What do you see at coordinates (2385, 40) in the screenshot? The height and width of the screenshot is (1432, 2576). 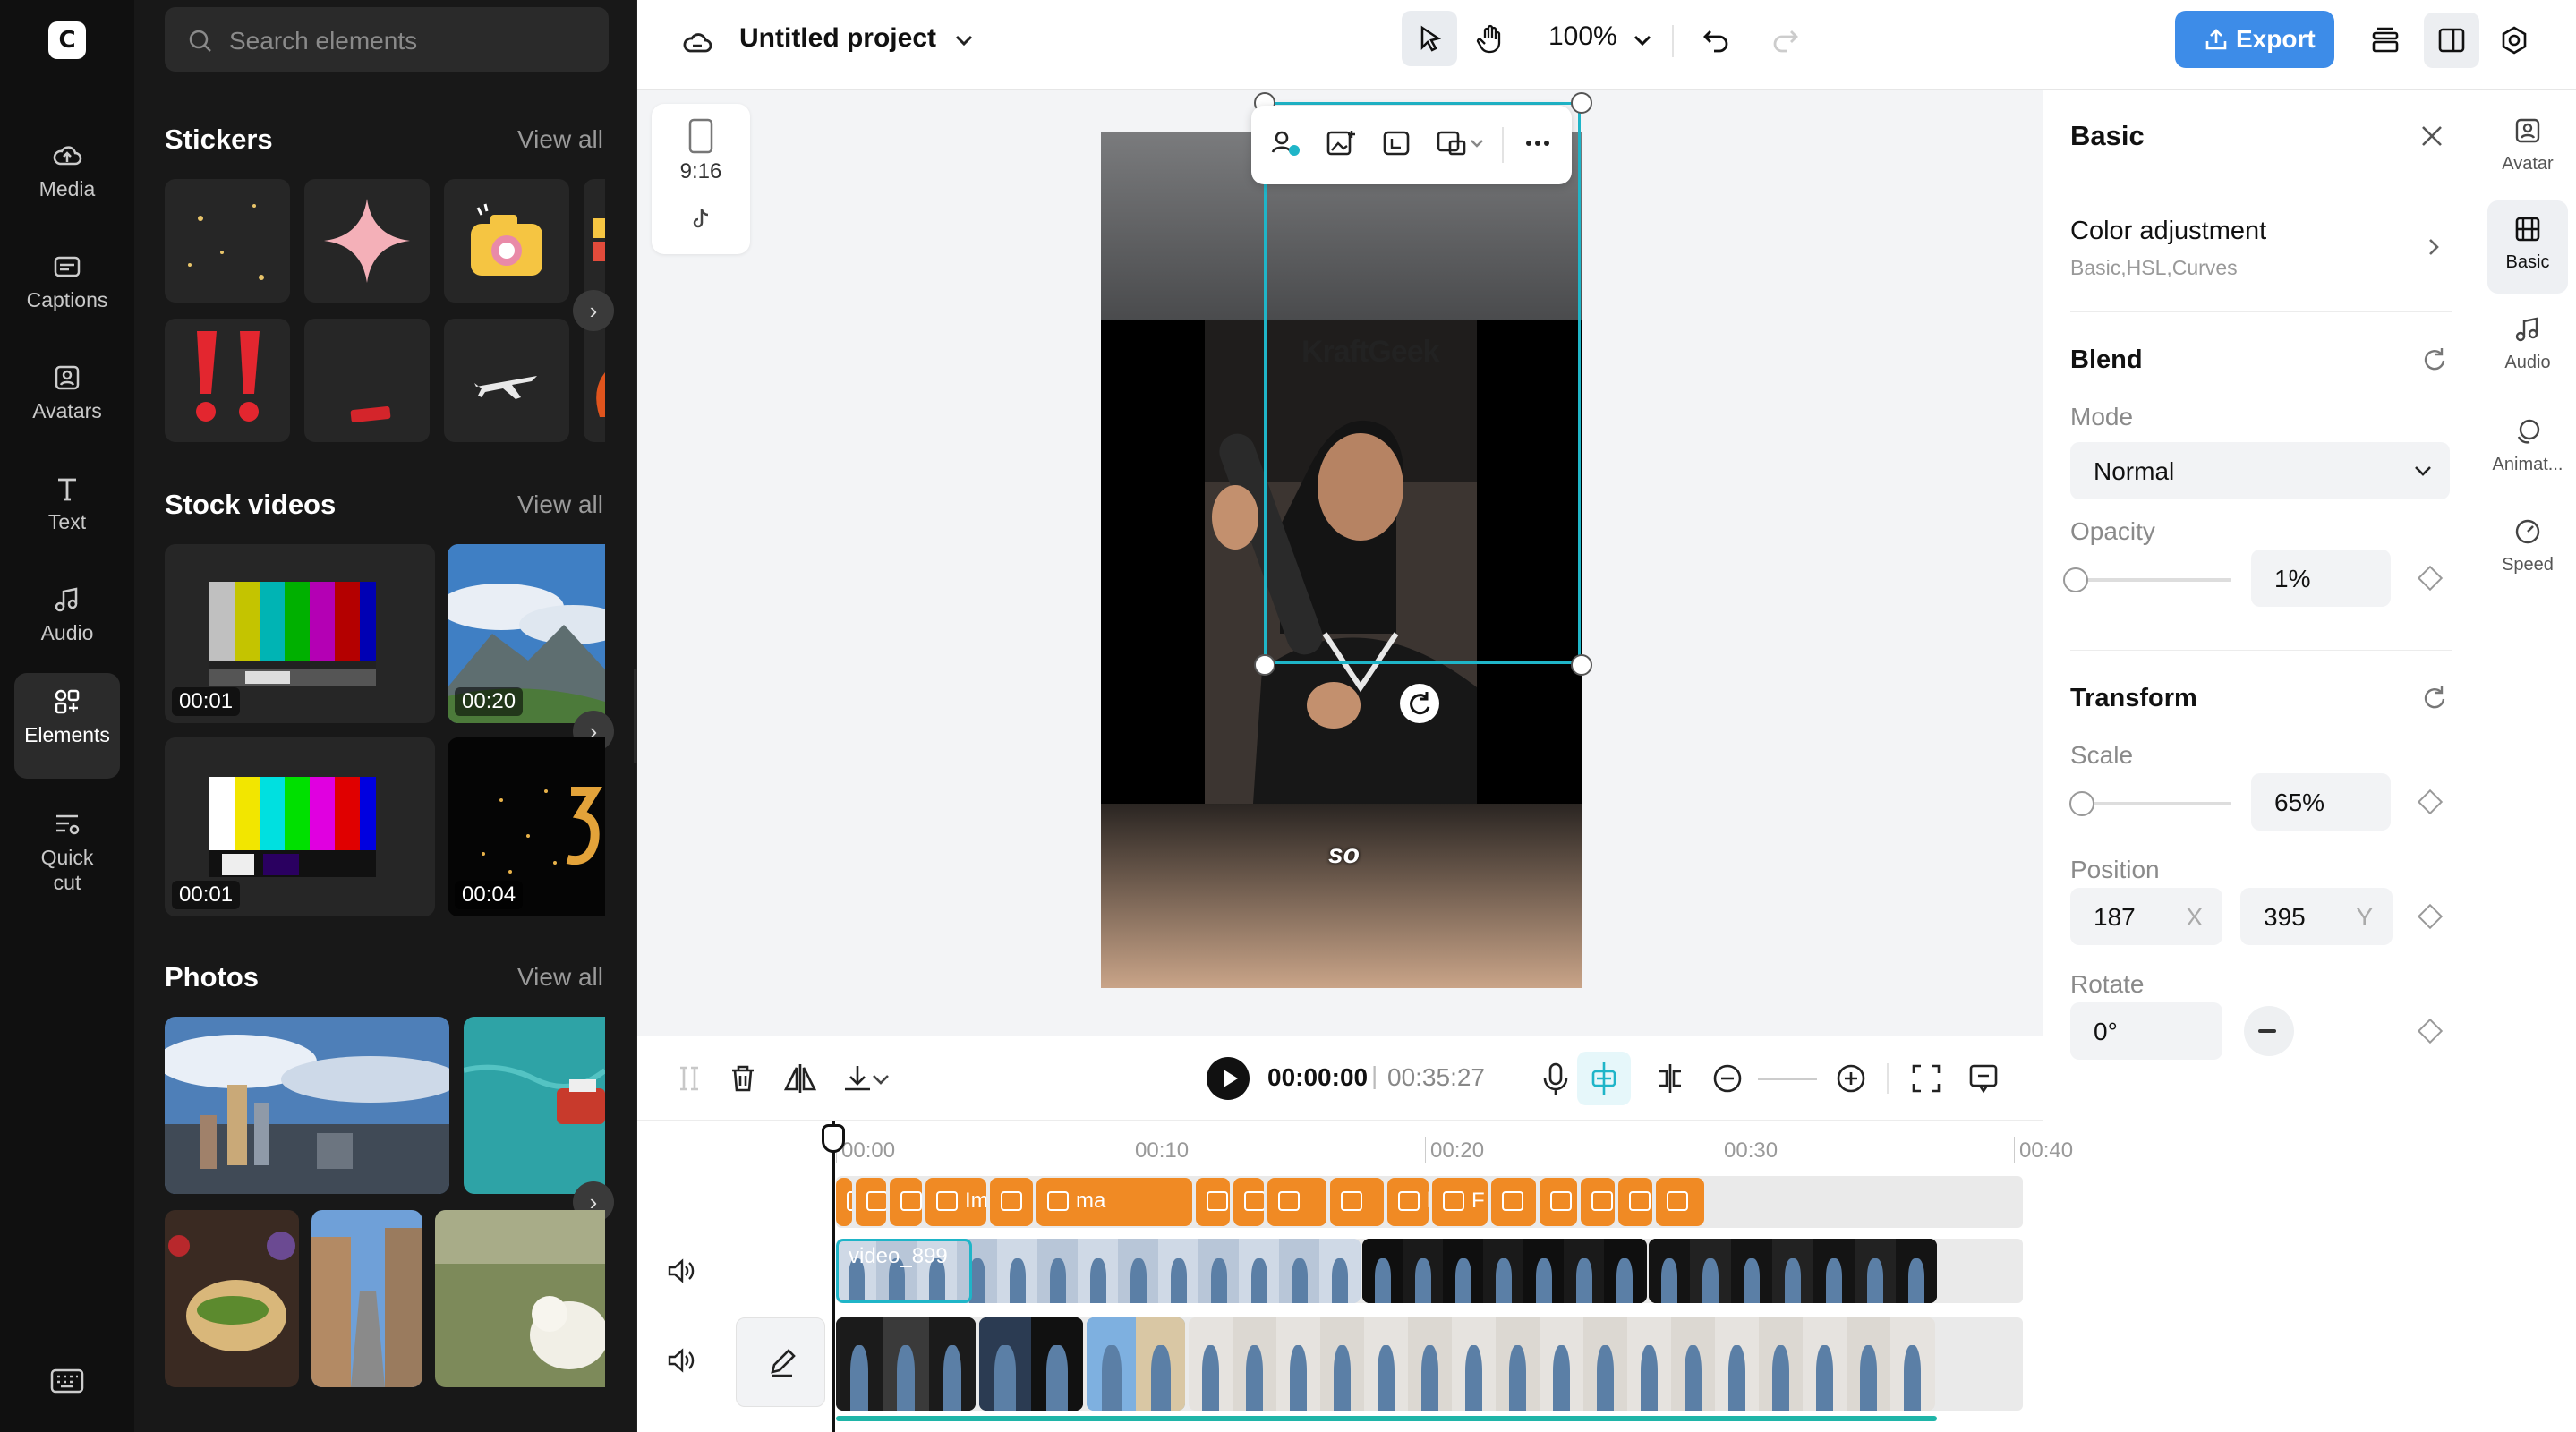 I see `layers-button` at bounding box center [2385, 40].